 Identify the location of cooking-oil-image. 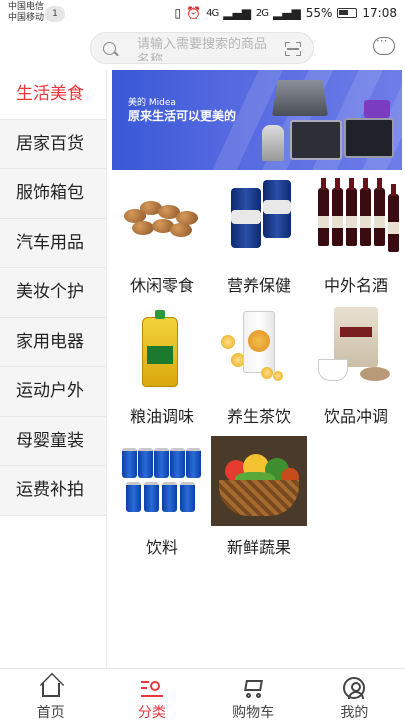
(162, 350).